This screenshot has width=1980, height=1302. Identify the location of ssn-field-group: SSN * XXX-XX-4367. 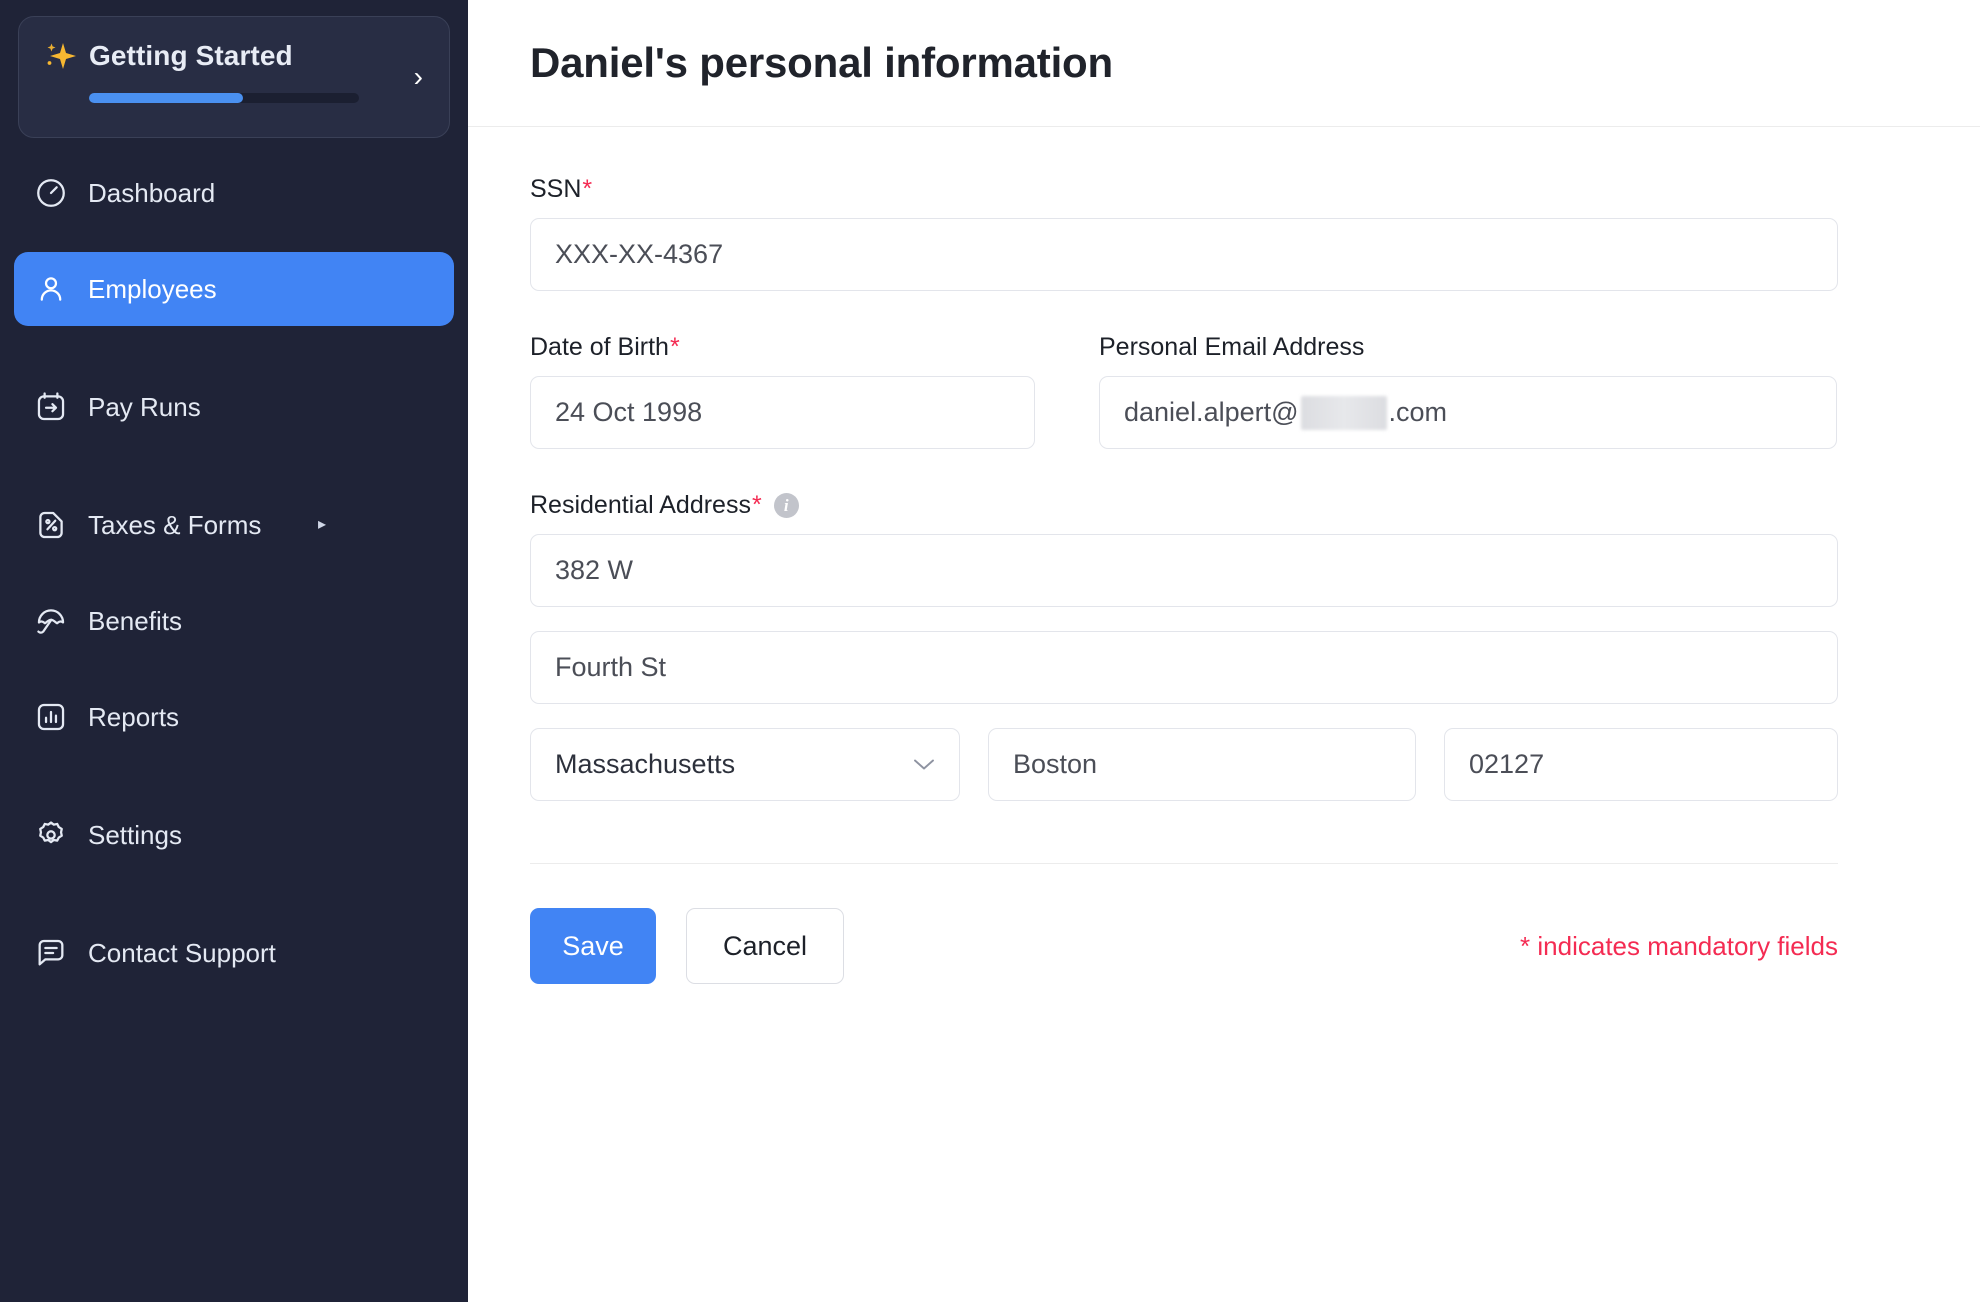
(1224, 233).